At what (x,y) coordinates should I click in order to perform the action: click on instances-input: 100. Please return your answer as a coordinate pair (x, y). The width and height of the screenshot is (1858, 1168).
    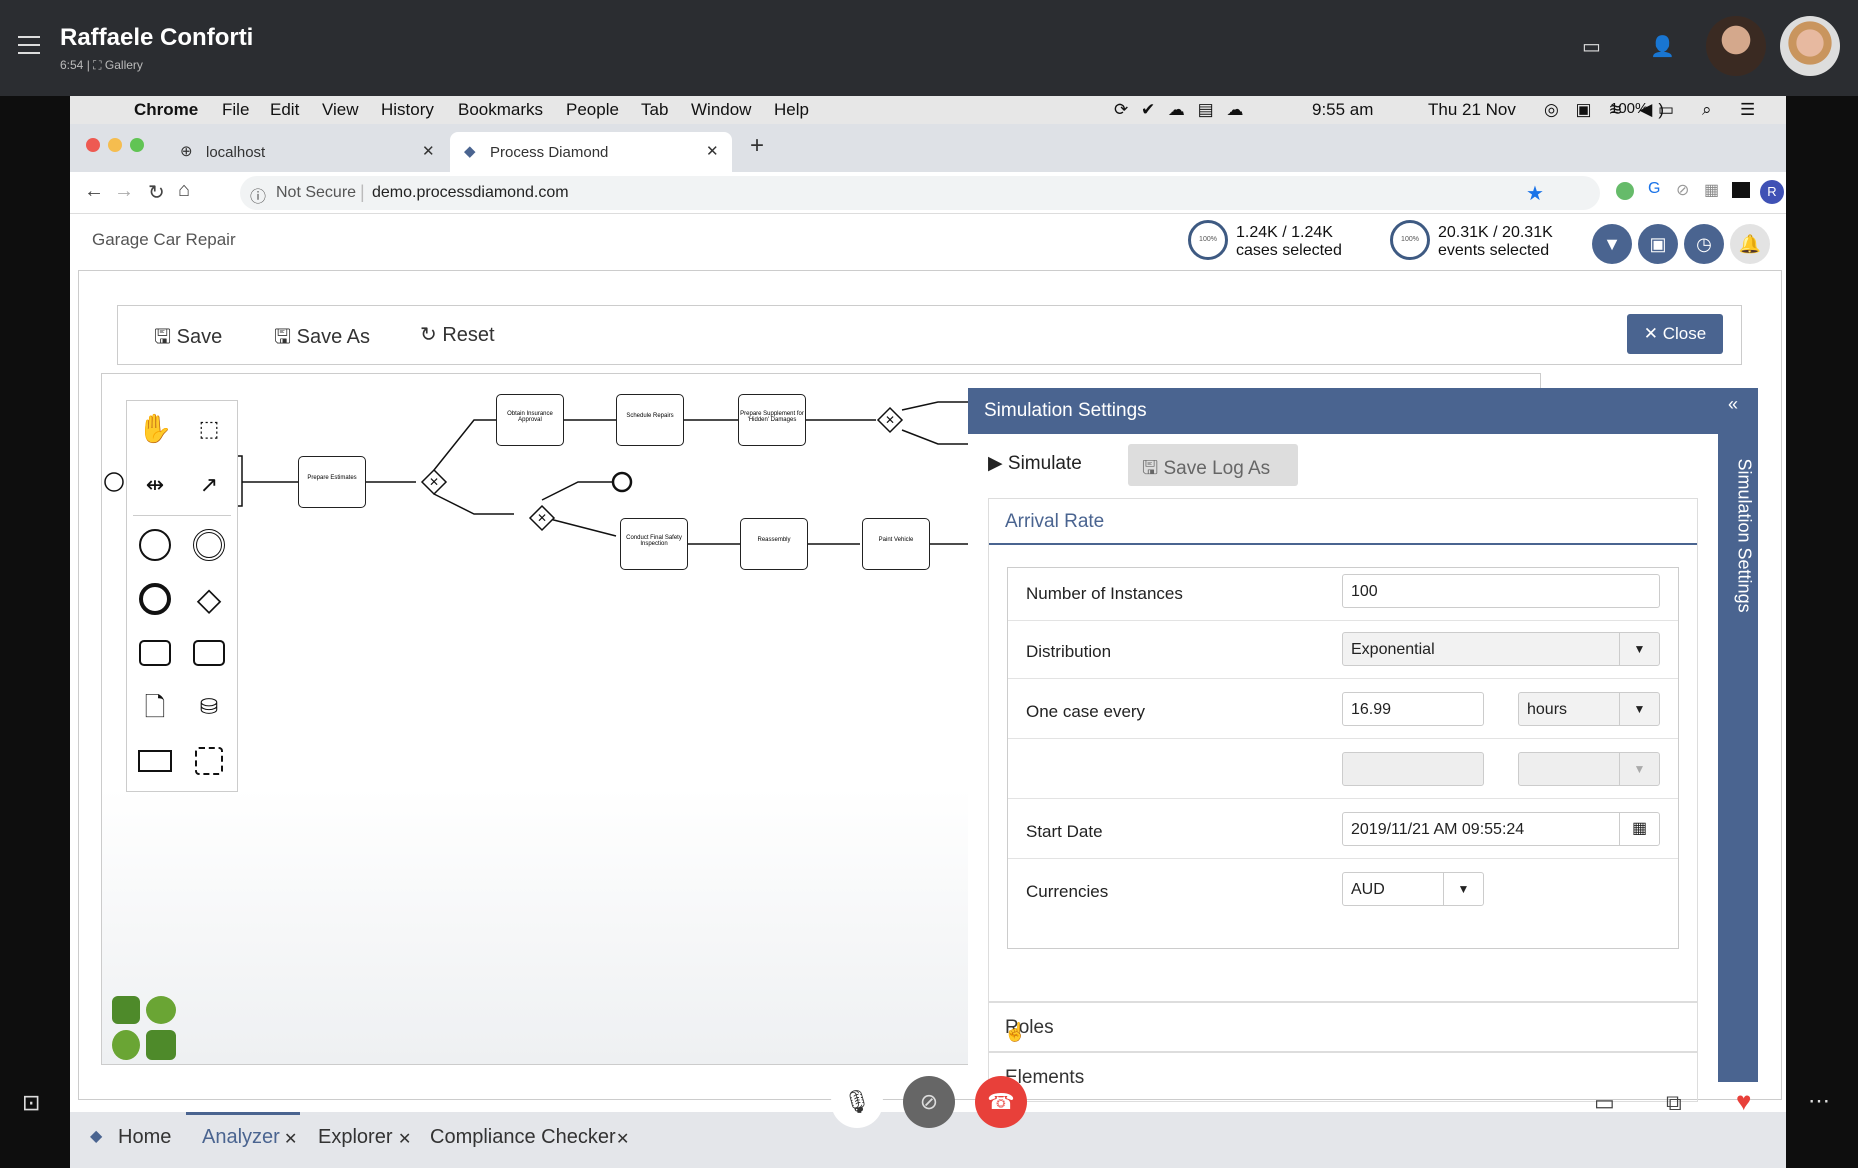
    Looking at the image, I should click on (1501, 591).